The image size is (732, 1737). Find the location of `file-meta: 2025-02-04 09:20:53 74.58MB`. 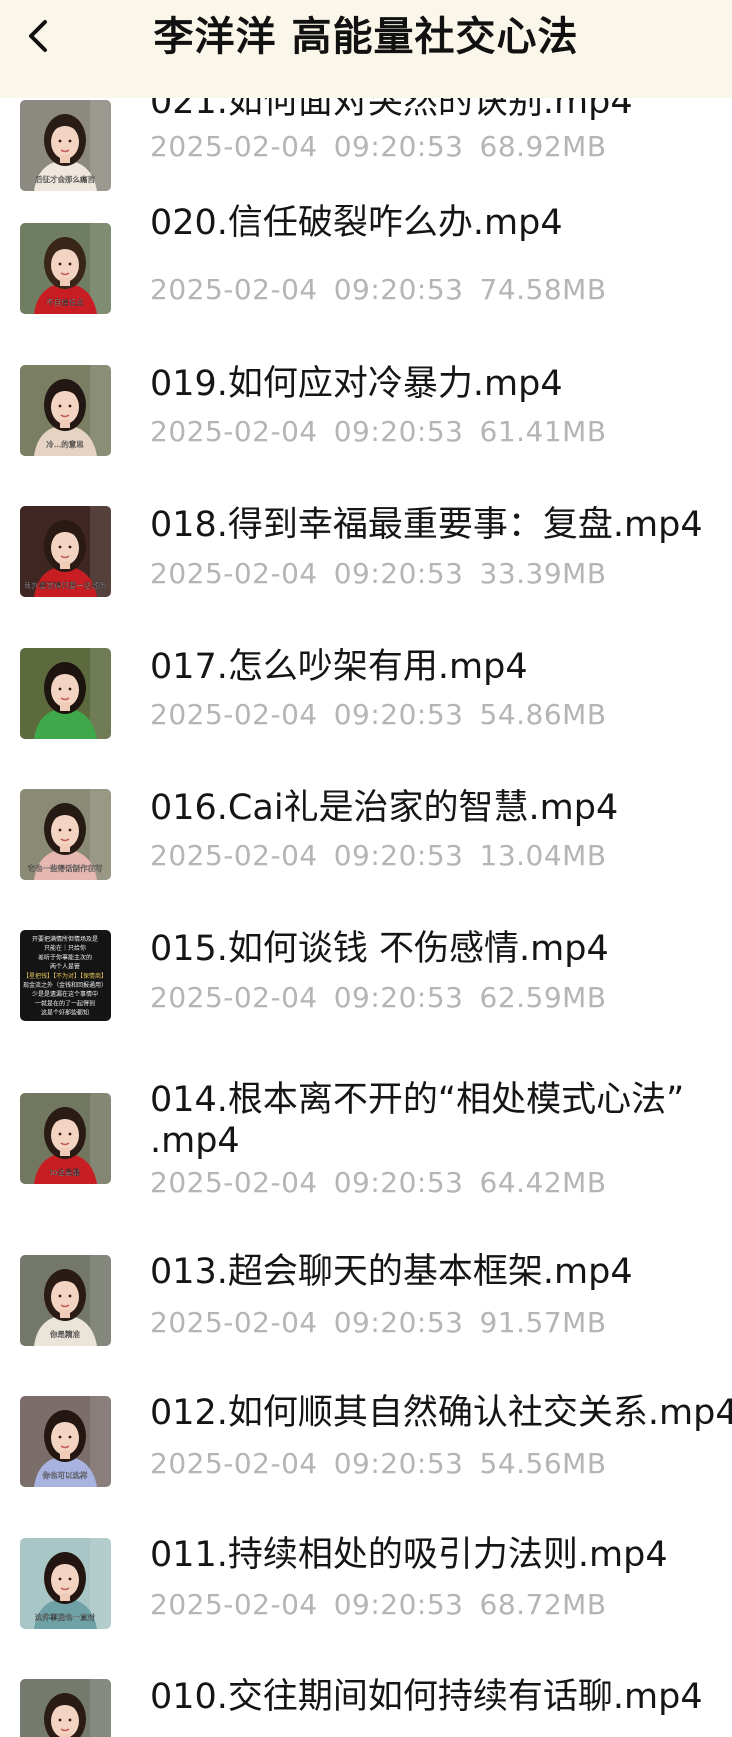

file-meta: 2025-02-04 09:20:53 74.58MB is located at coordinates (378, 289).